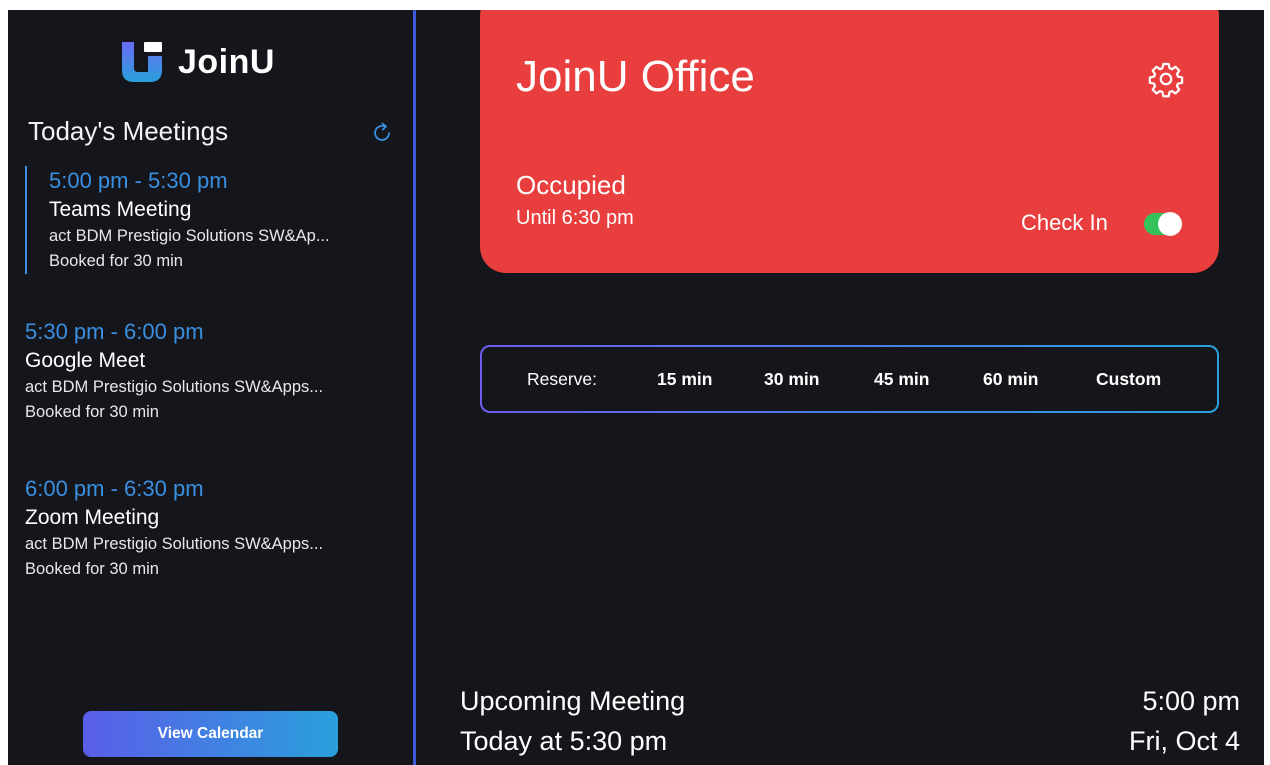  What do you see at coordinates (114, 331) in the screenshot?
I see `meeting-time: 5:30 pm - 6:00 pm` at bounding box center [114, 331].